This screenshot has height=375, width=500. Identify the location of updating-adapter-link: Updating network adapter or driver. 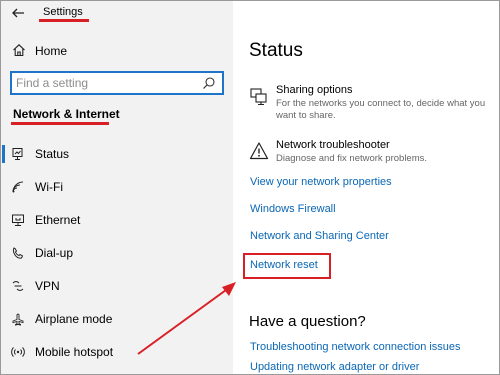
(334, 367).